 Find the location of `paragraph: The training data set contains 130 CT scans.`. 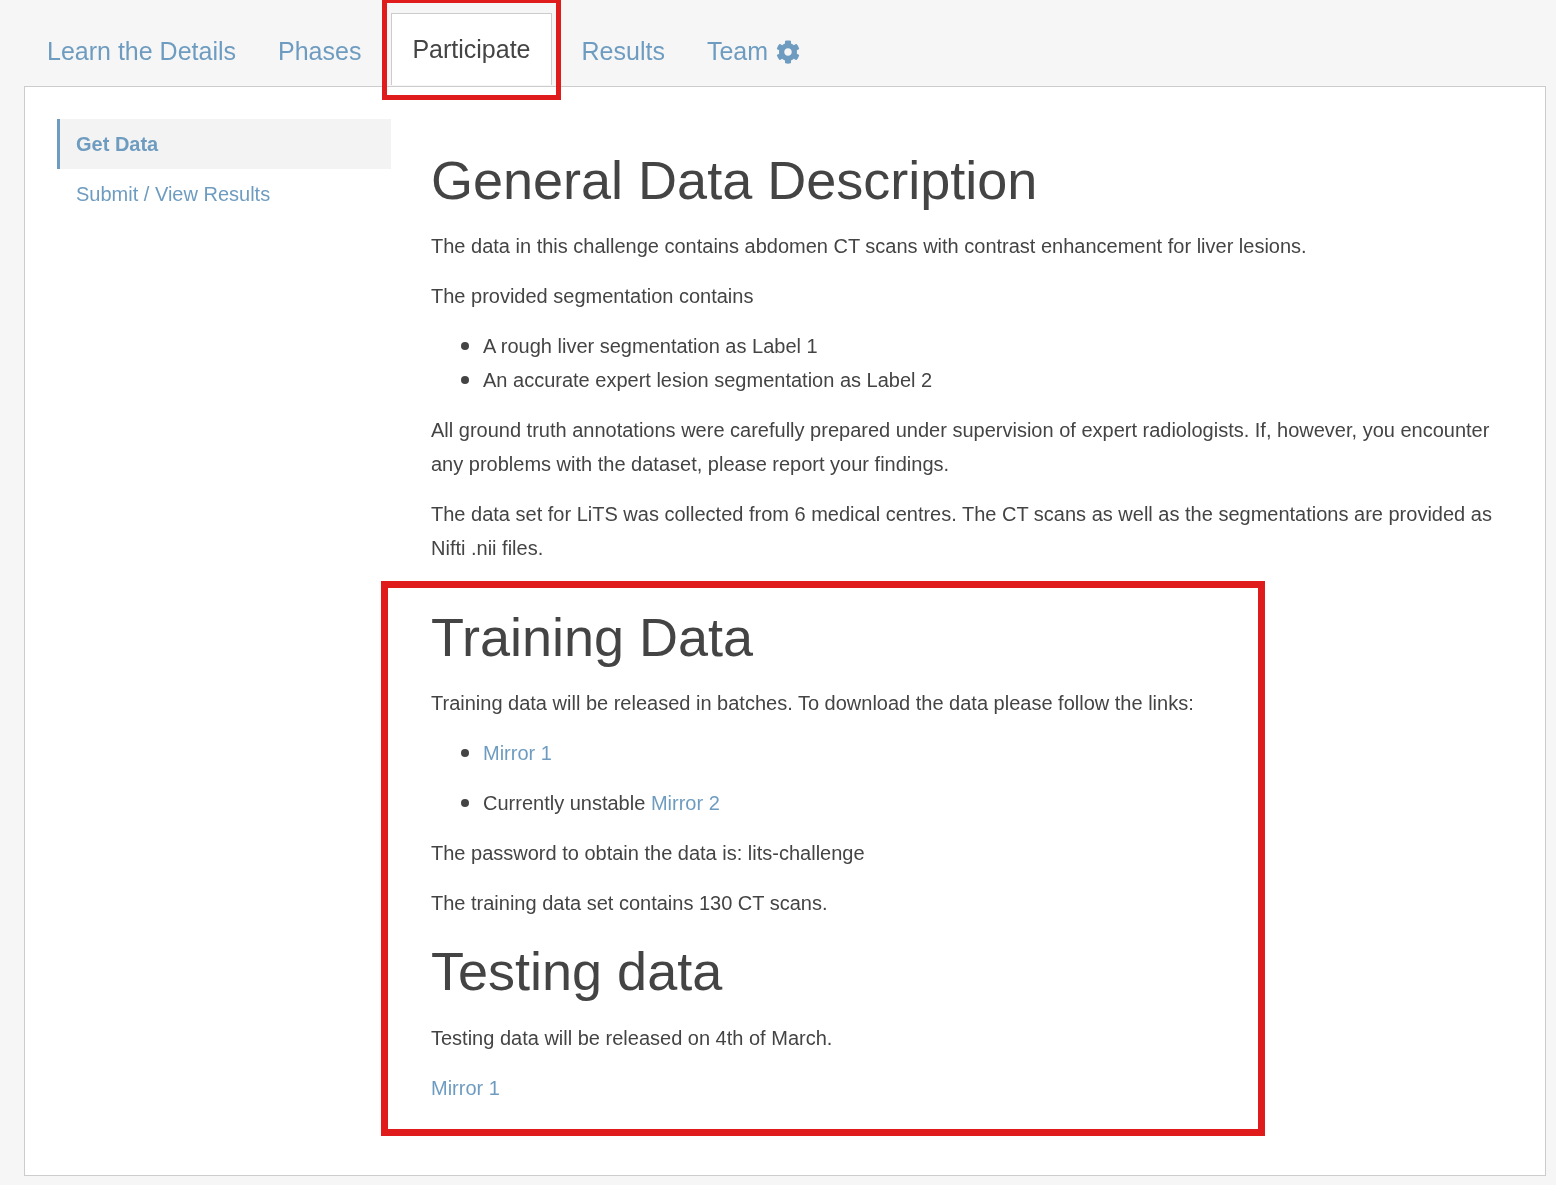

paragraph: The training data set contains 130 CT scans. is located at coordinates (630, 904).